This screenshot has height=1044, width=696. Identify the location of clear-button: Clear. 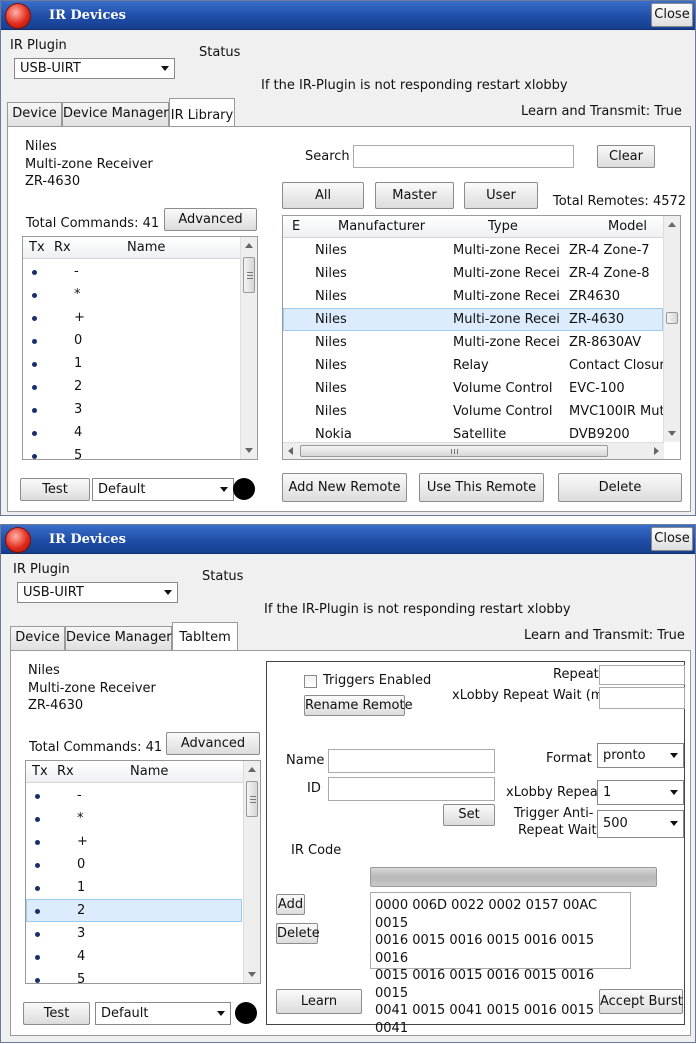
(626, 156).